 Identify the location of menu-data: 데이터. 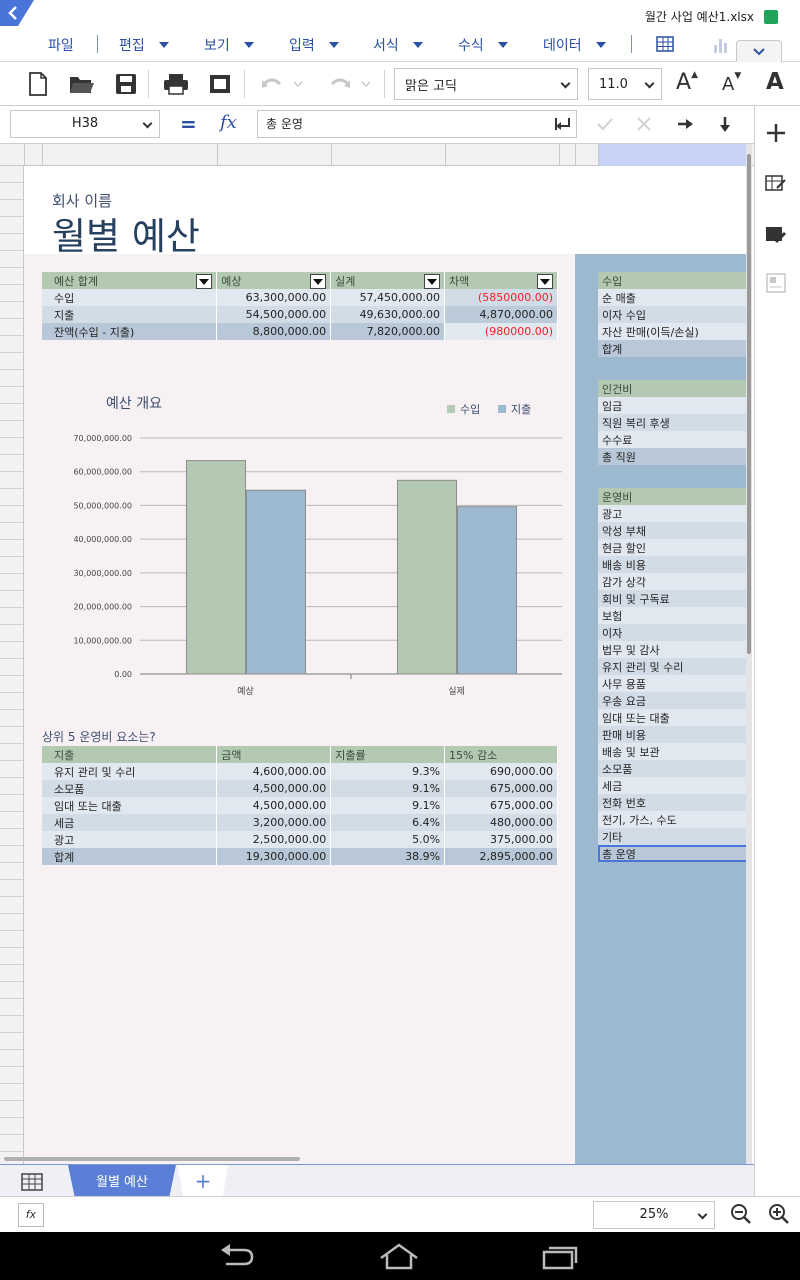
(574, 45).